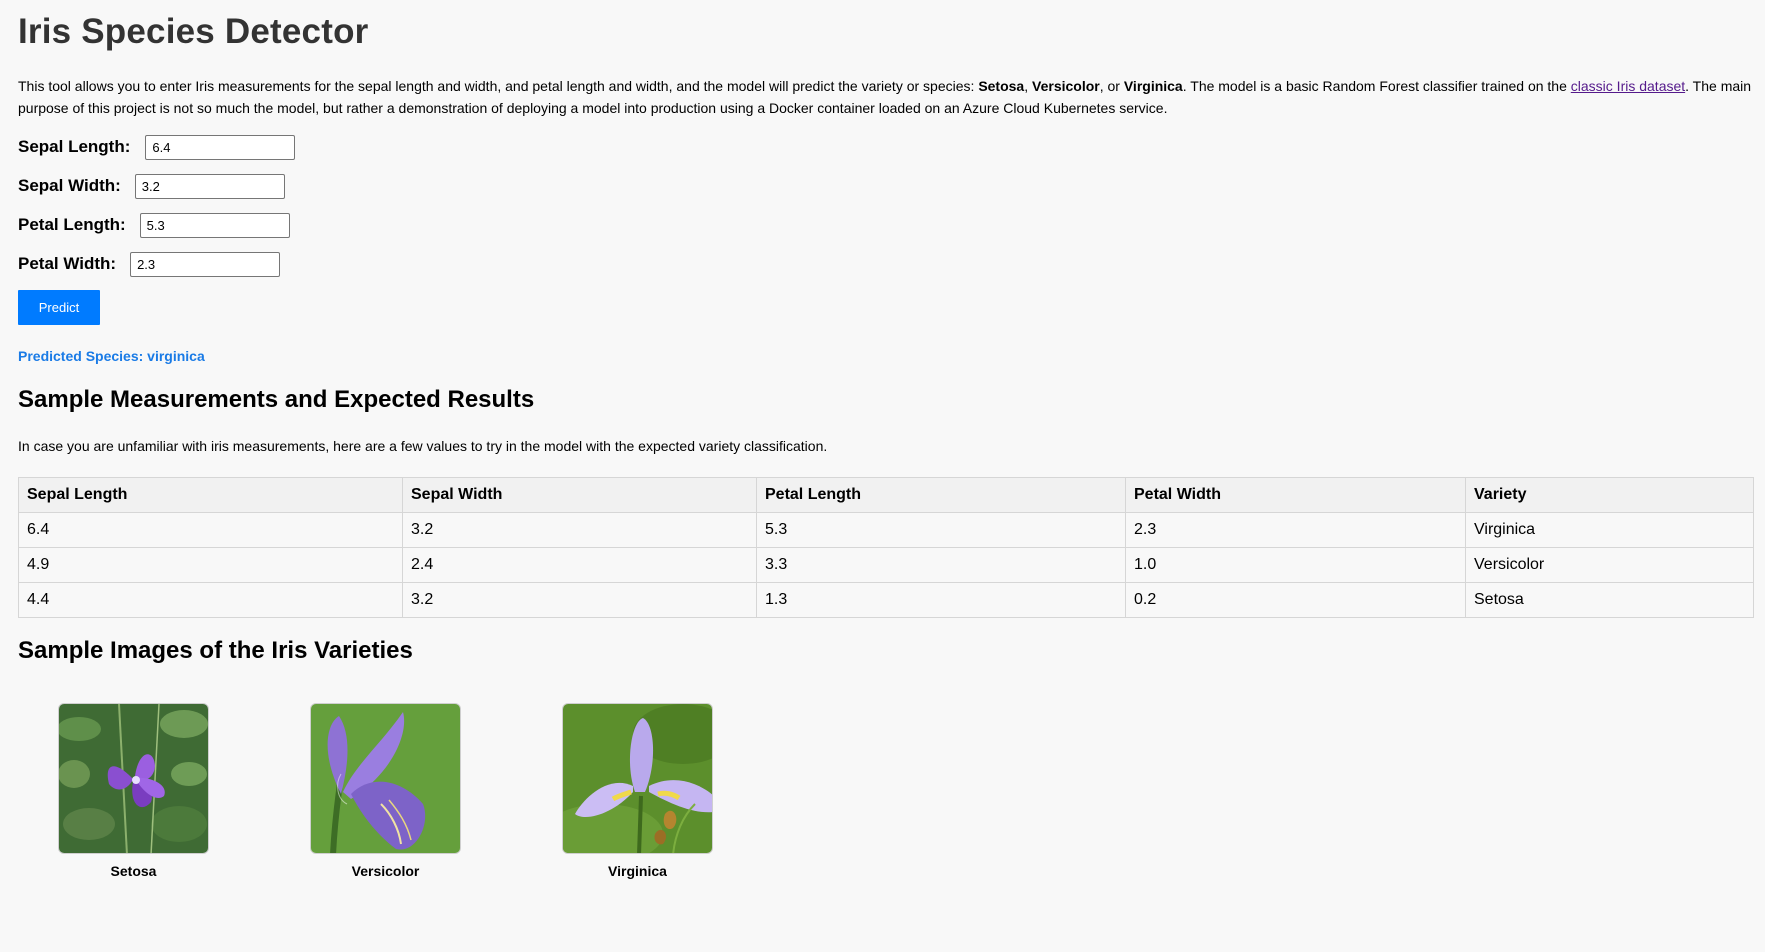  What do you see at coordinates (220, 147) in the screenshot?
I see `sepal-length-input` at bounding box center [220, 147].